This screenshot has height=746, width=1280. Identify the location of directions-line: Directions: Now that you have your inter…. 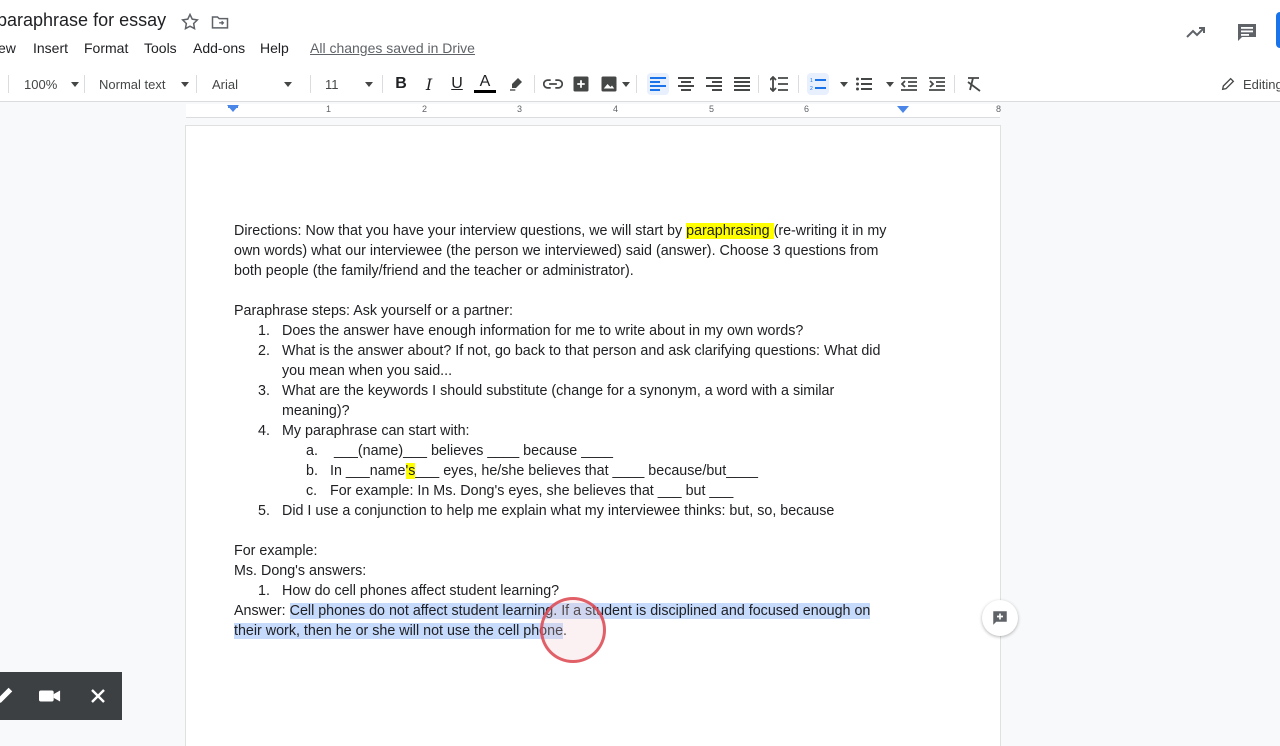
(574, 231).